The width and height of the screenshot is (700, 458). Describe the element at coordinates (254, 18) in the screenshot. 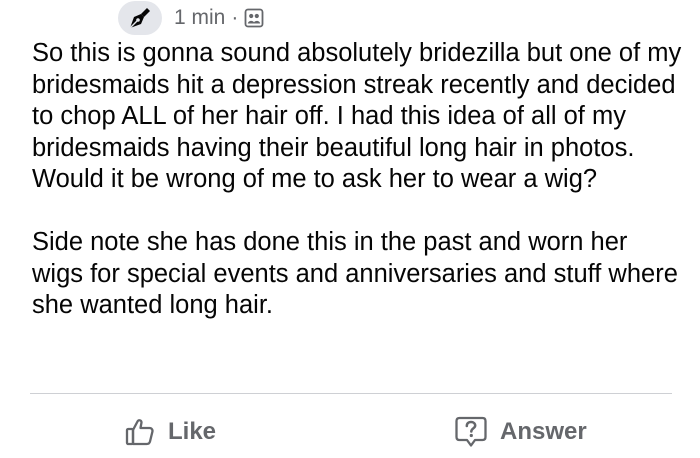

I see `group-audience-icon` at that location.